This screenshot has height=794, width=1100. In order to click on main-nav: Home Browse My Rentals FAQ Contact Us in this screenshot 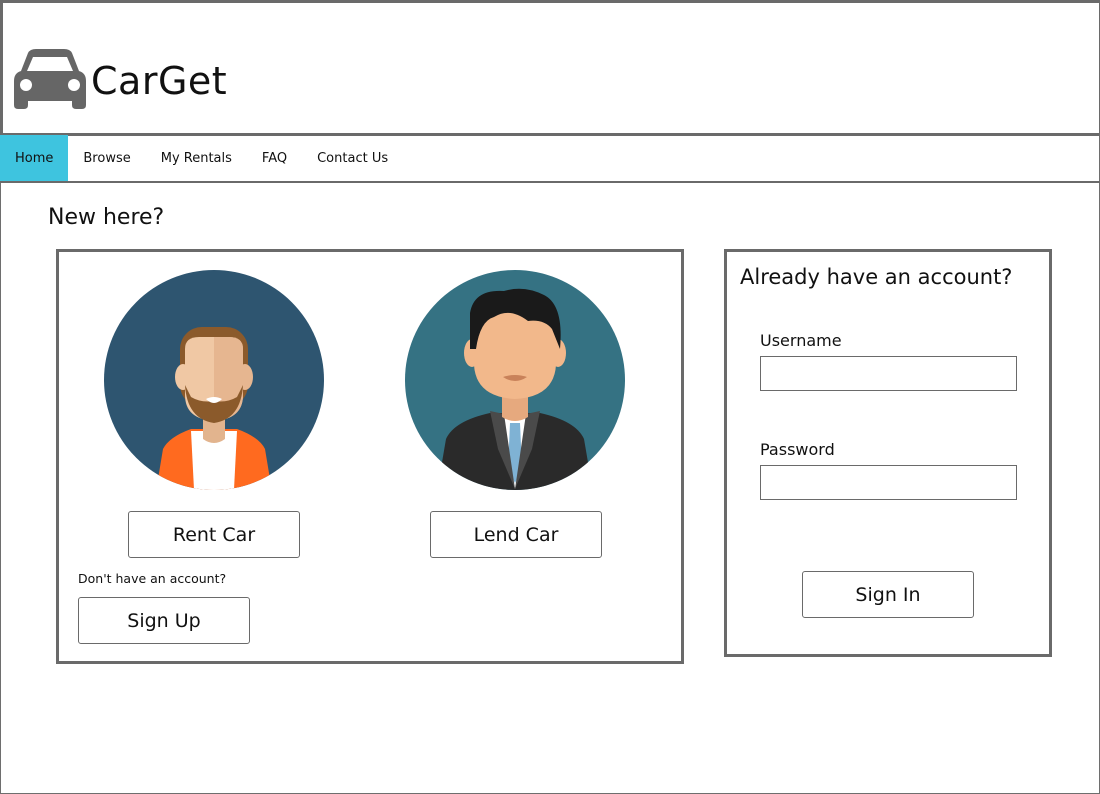, I will do `click(550, 159)`.